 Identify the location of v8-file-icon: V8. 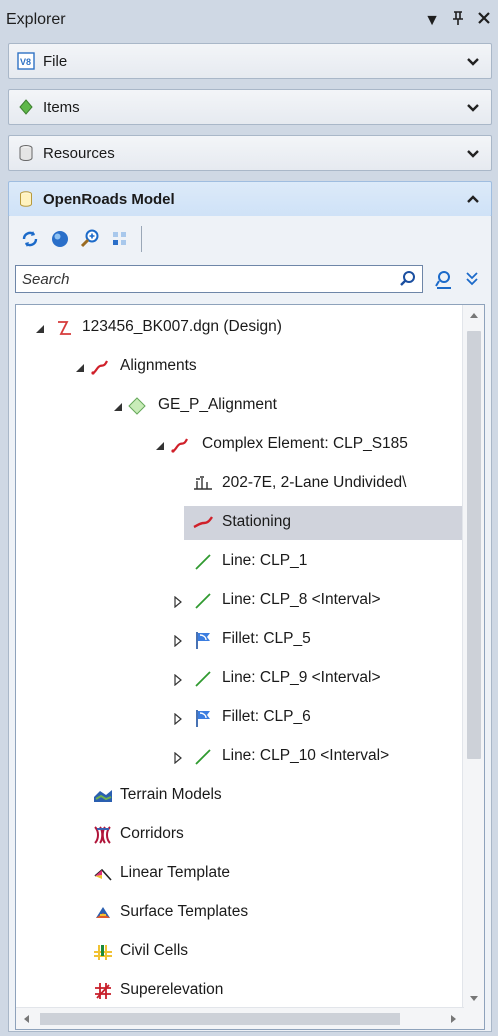
(26, 61).